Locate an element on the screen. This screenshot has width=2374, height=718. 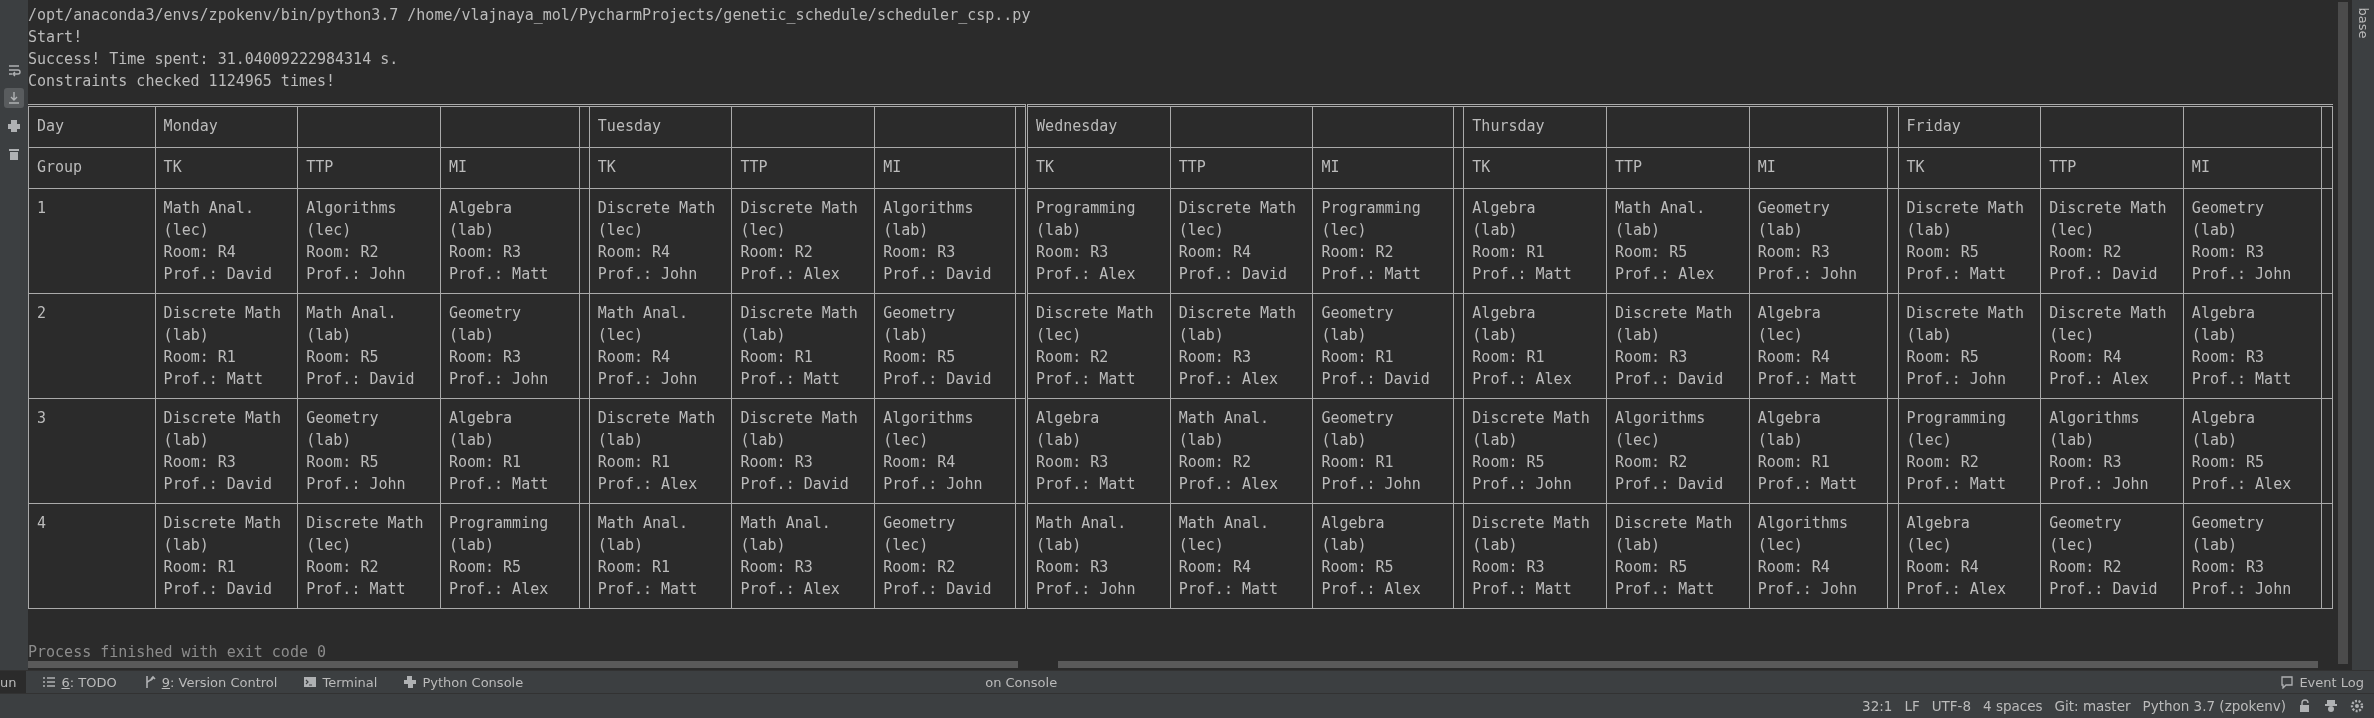
tool-window-tab: Terminal is located at coordinates (340, 682).